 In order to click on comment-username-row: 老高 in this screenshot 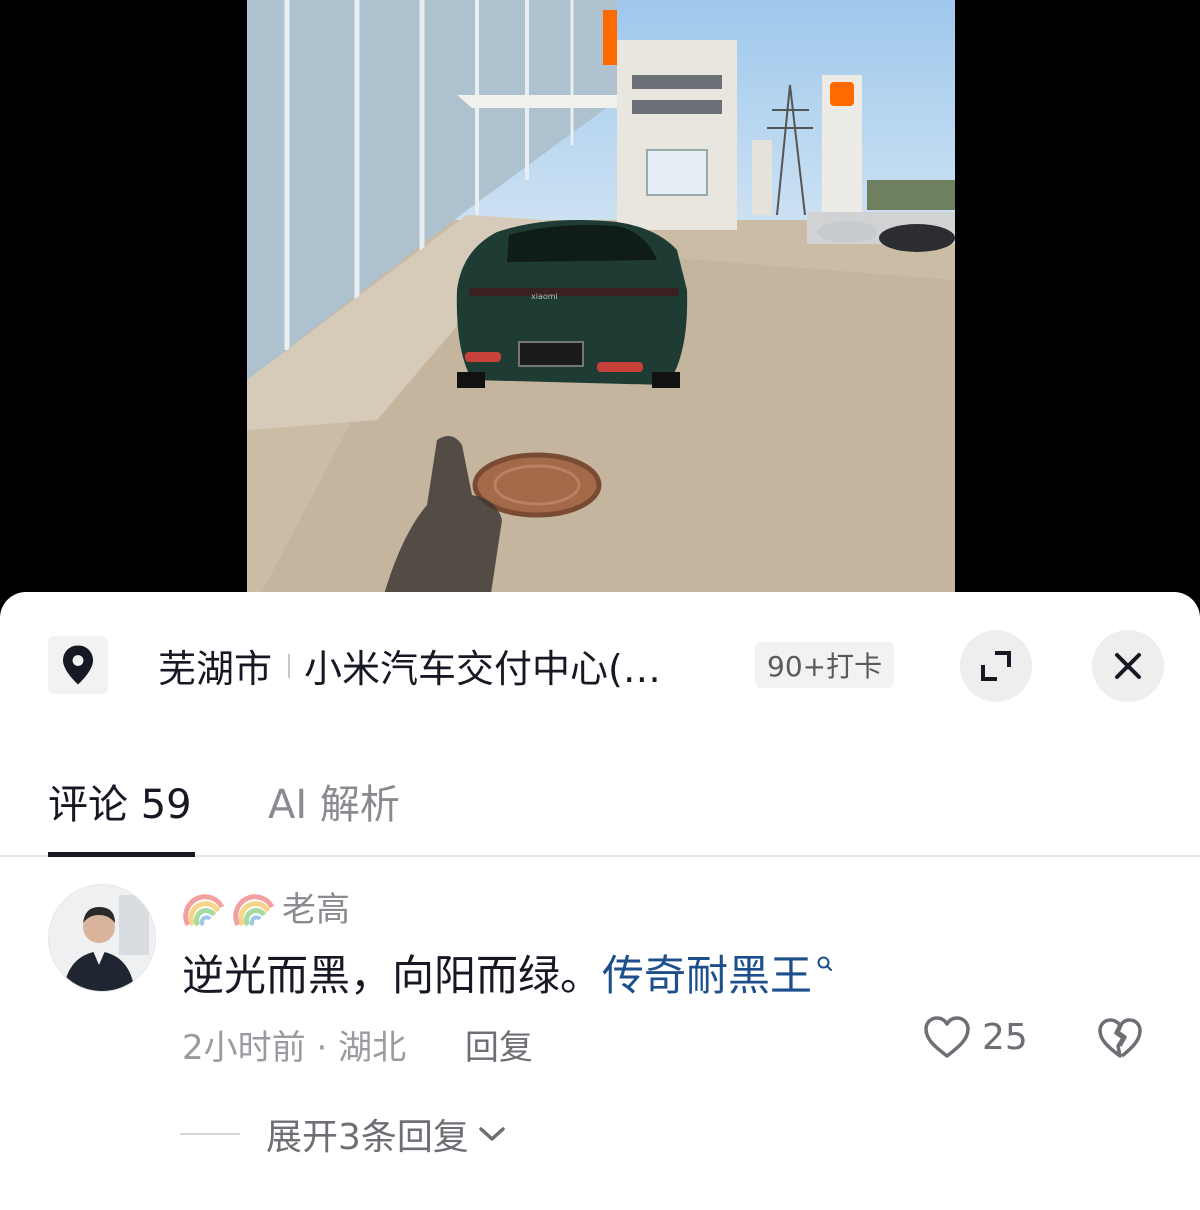, I will do `click(266, 906)`.